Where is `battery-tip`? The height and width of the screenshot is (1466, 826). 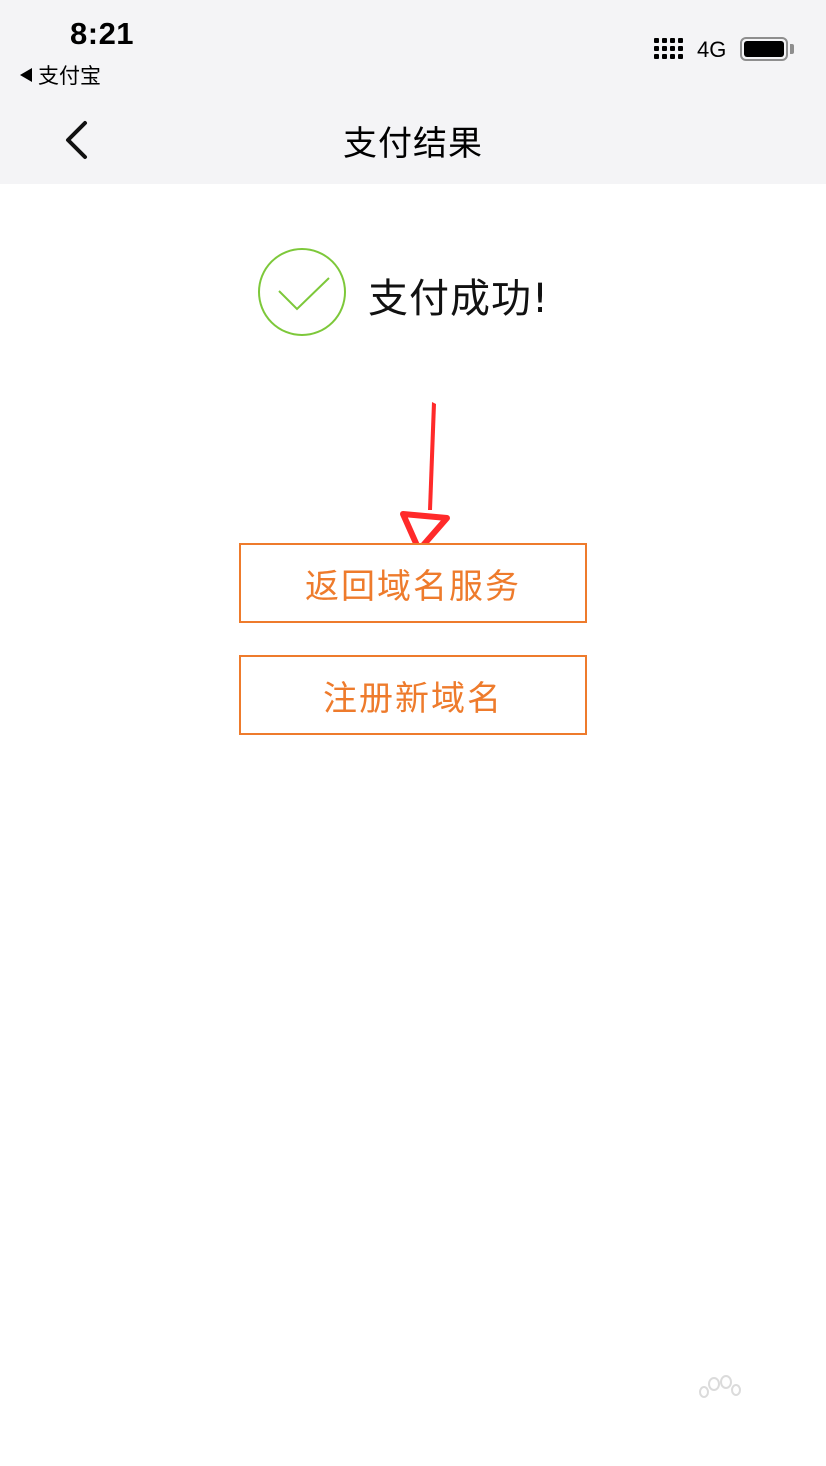
battery-tip is located at coordinates (792, 49).